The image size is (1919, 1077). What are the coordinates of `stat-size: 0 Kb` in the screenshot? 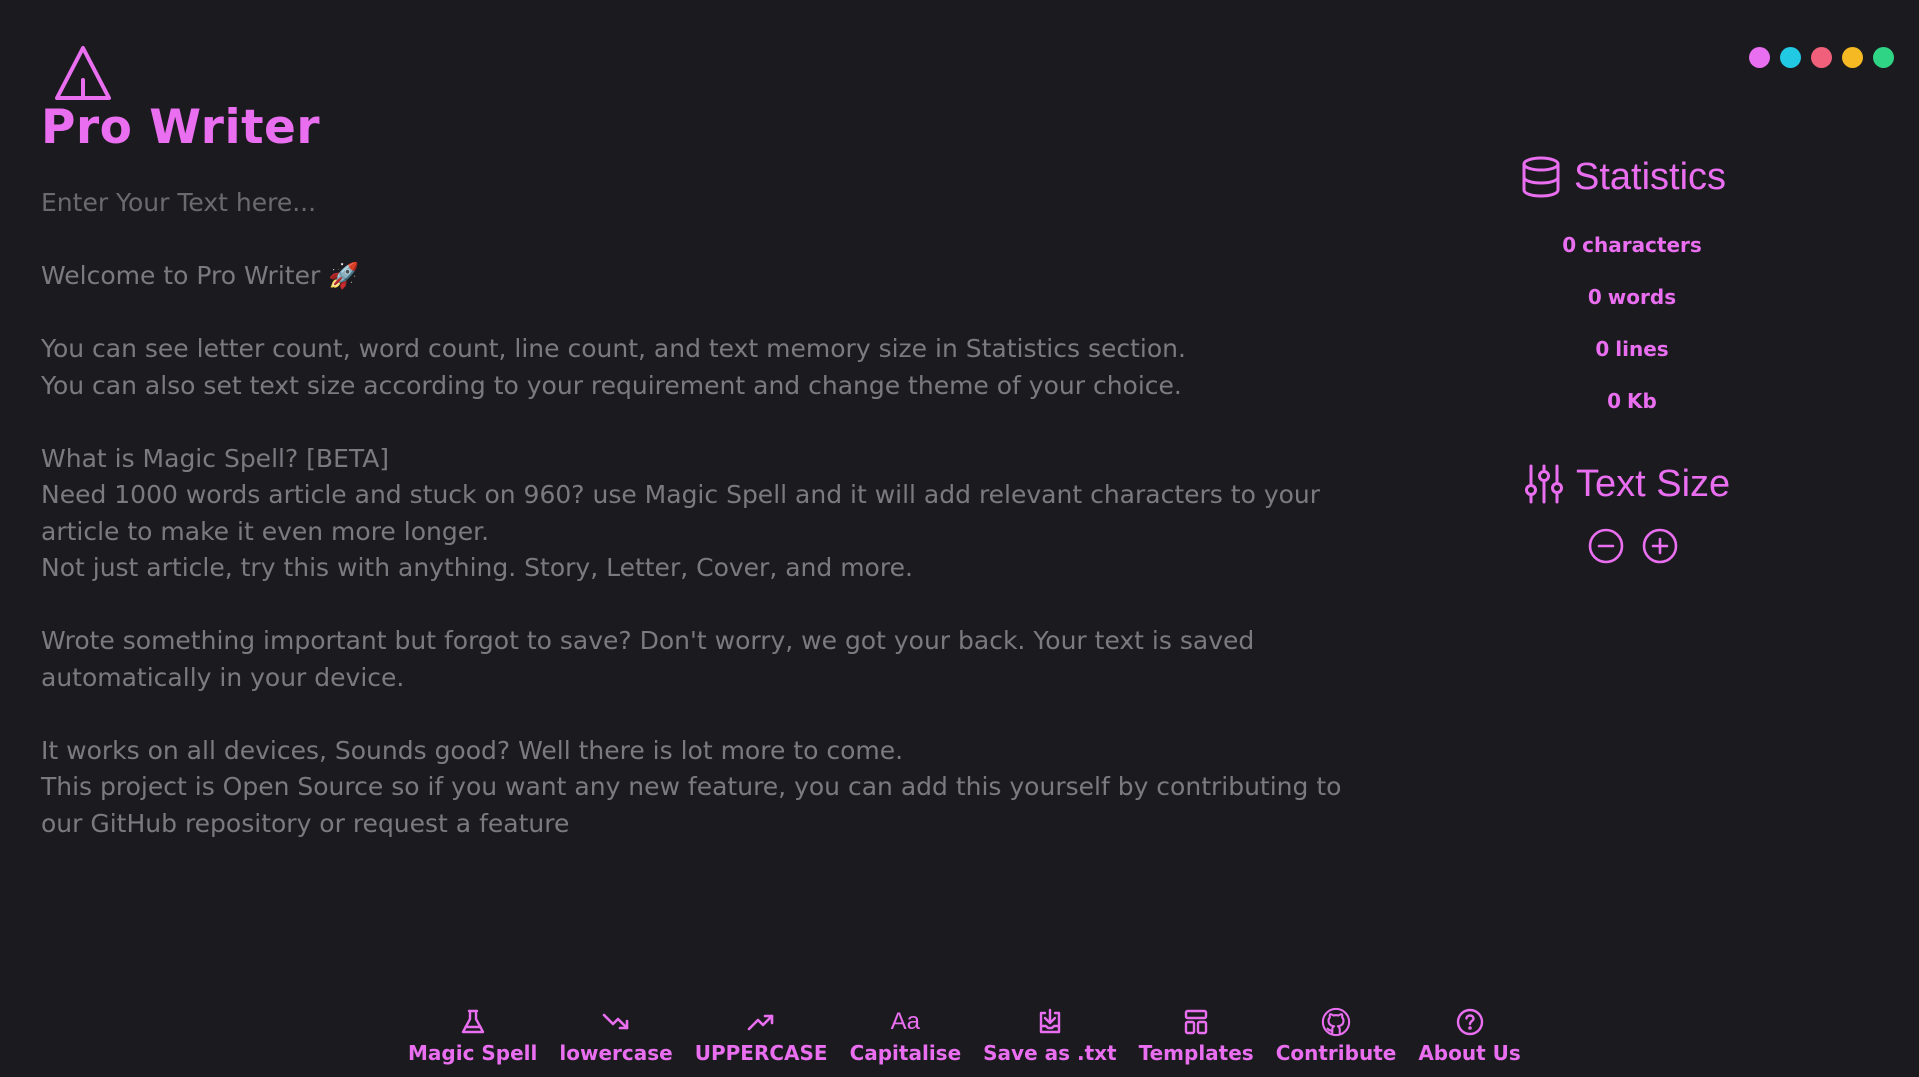 It's located at (1632, 401).